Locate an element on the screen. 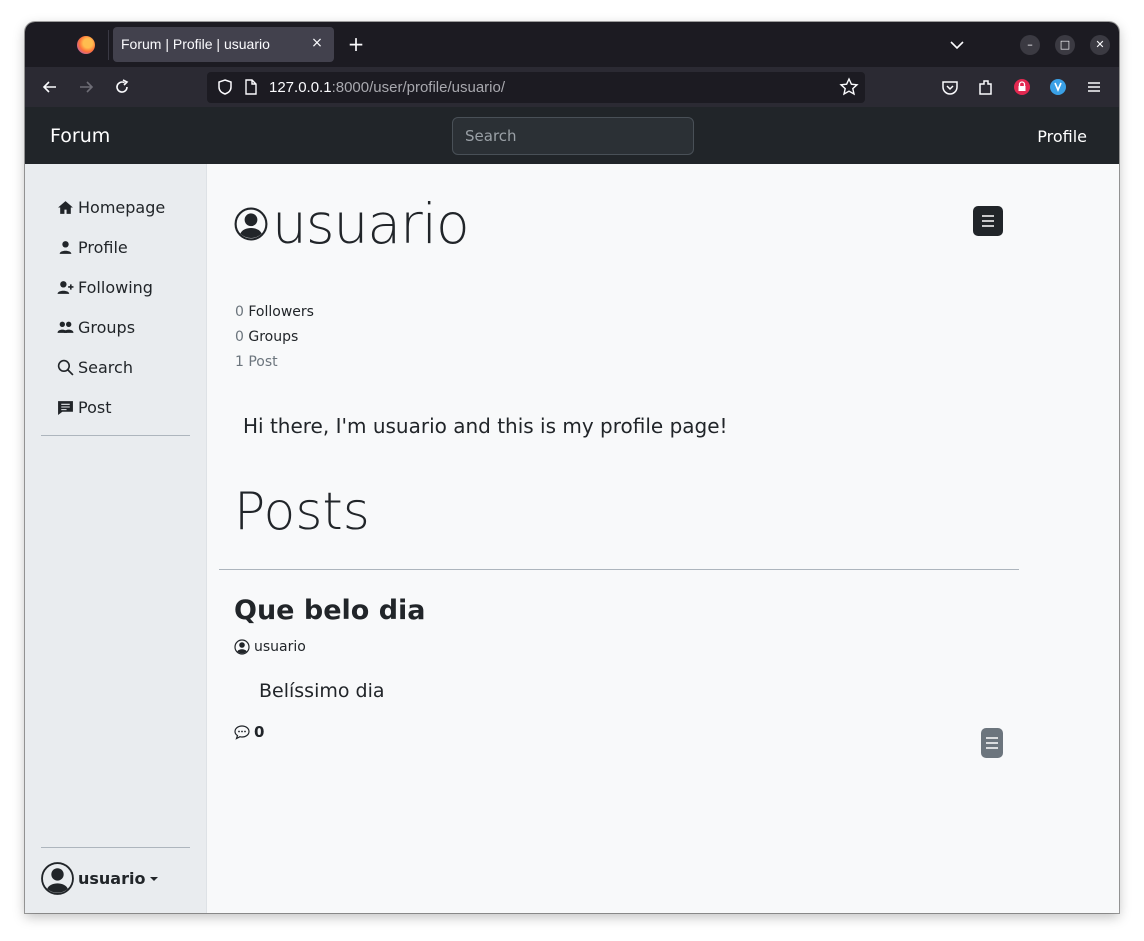 Image resolution: width=1144 pixels, height=941 pixels. url-path: :8000/user/profile/usuario/ is located at coordinates (418, 87).